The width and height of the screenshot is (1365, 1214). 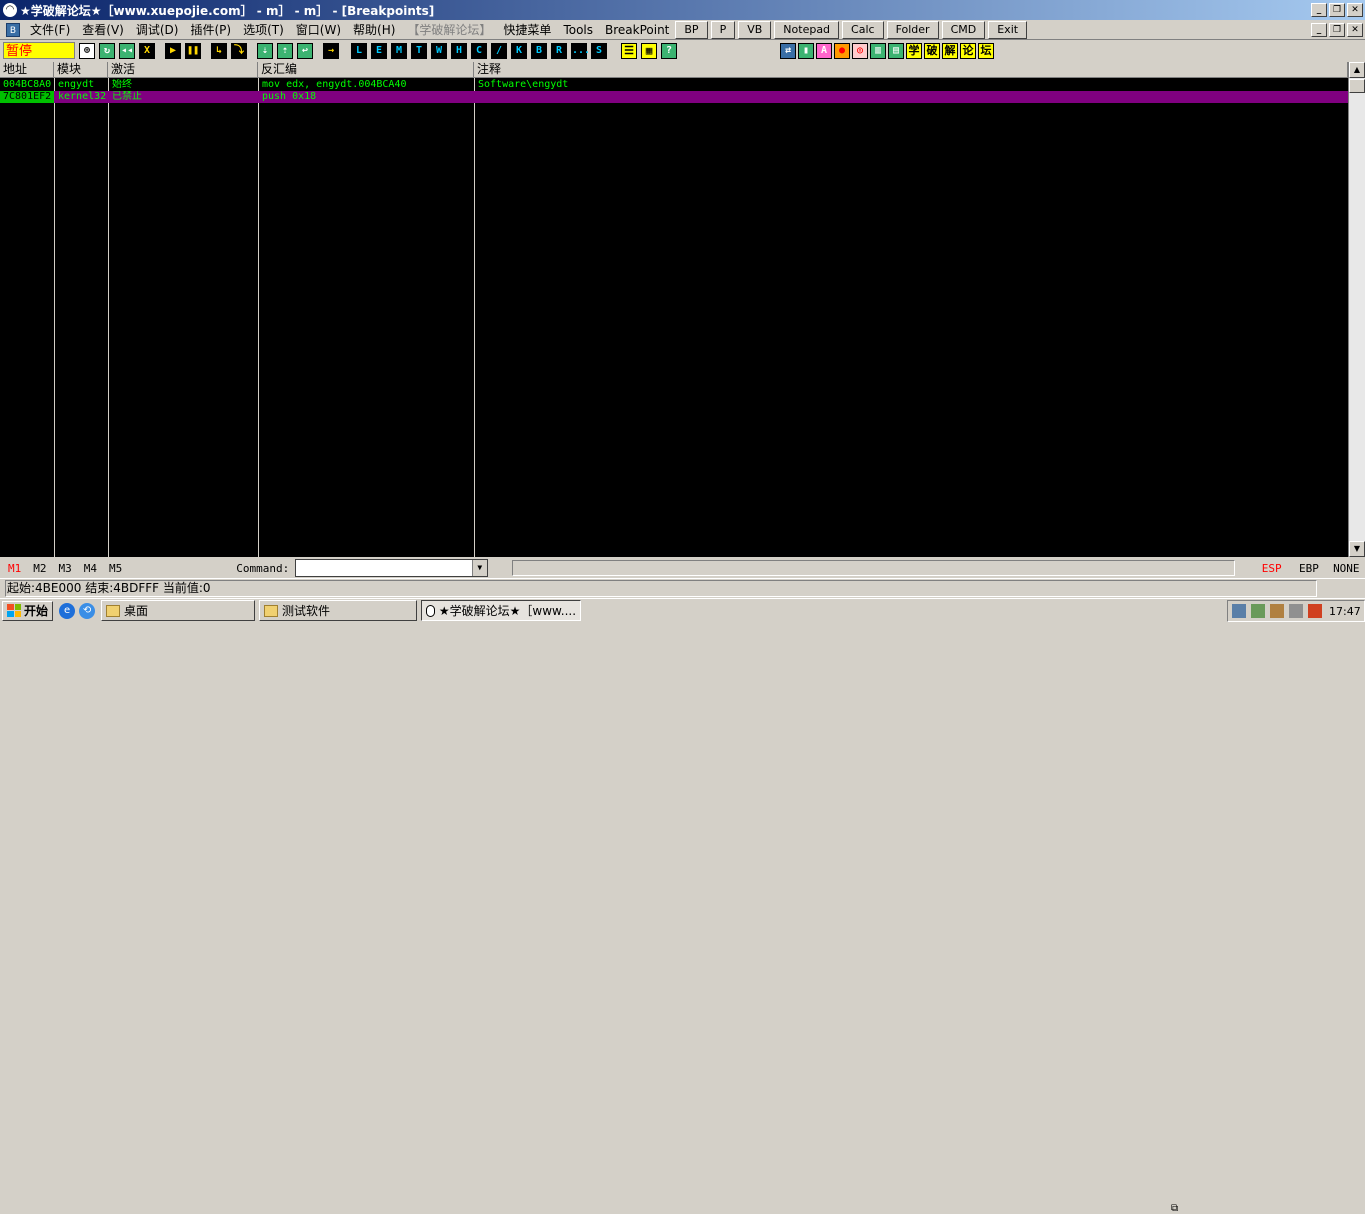 What do you see at coordinates (331, 50) in the screenshot?
I see `go-to-icon: →` at bounding box center [331, 50].